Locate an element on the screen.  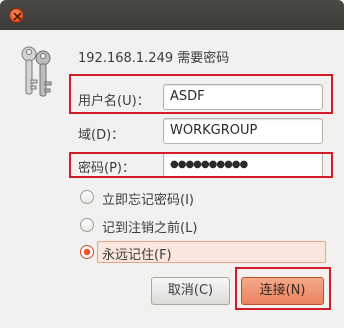
keys-icon is located at coordinates (36, 71).